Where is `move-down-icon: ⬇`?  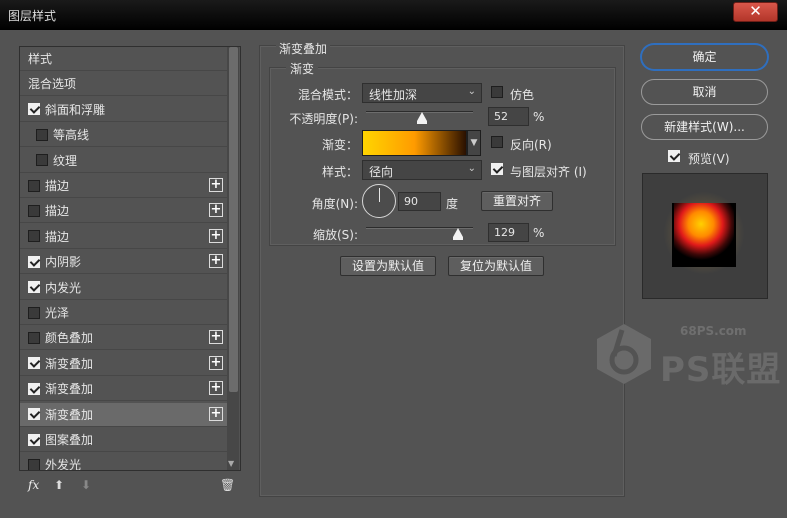 move-down-icon: ⬇ is located at coordinates (86, 485).